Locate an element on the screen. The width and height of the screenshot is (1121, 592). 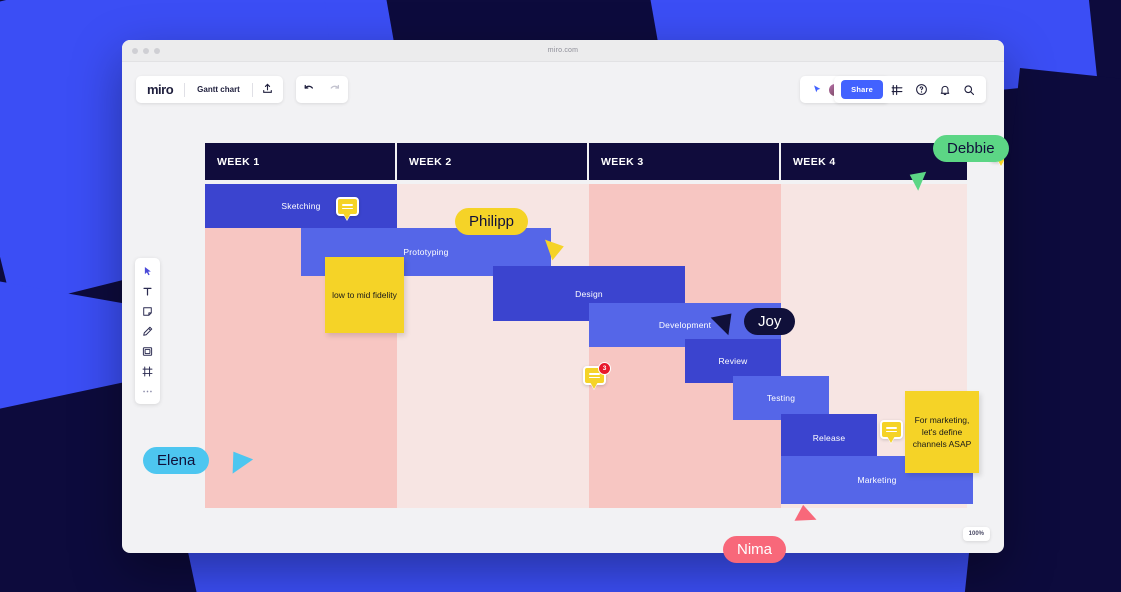
zoom-level-indicator: 100% is located at coordinates (976, 534).